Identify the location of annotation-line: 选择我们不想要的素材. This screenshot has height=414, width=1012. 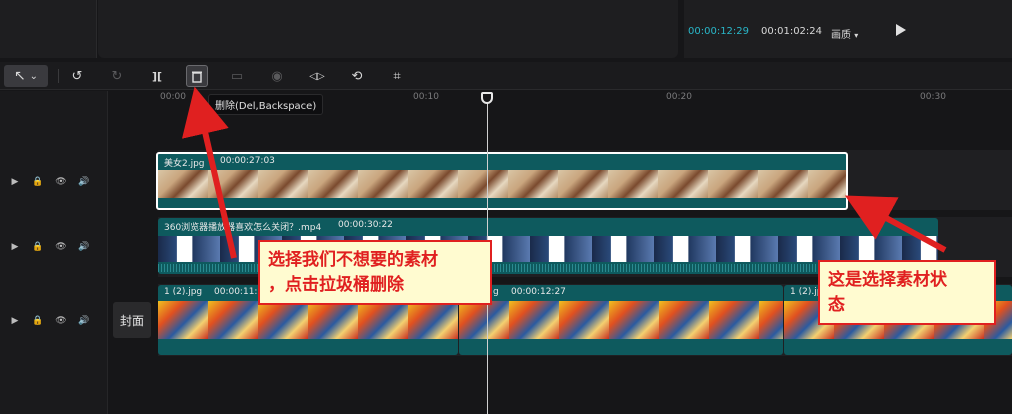
(353, 260).